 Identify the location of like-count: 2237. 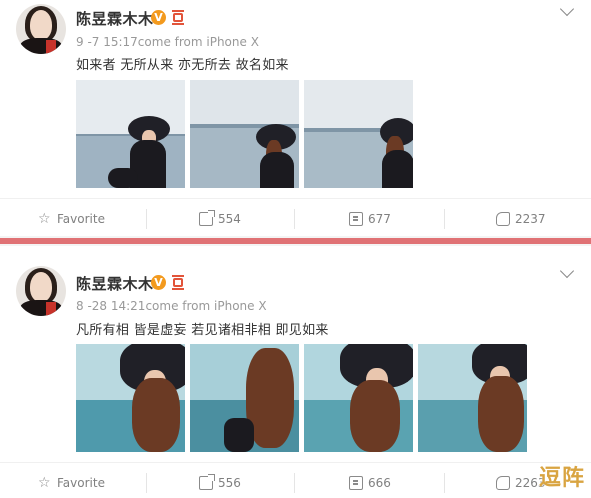
(530, 219).